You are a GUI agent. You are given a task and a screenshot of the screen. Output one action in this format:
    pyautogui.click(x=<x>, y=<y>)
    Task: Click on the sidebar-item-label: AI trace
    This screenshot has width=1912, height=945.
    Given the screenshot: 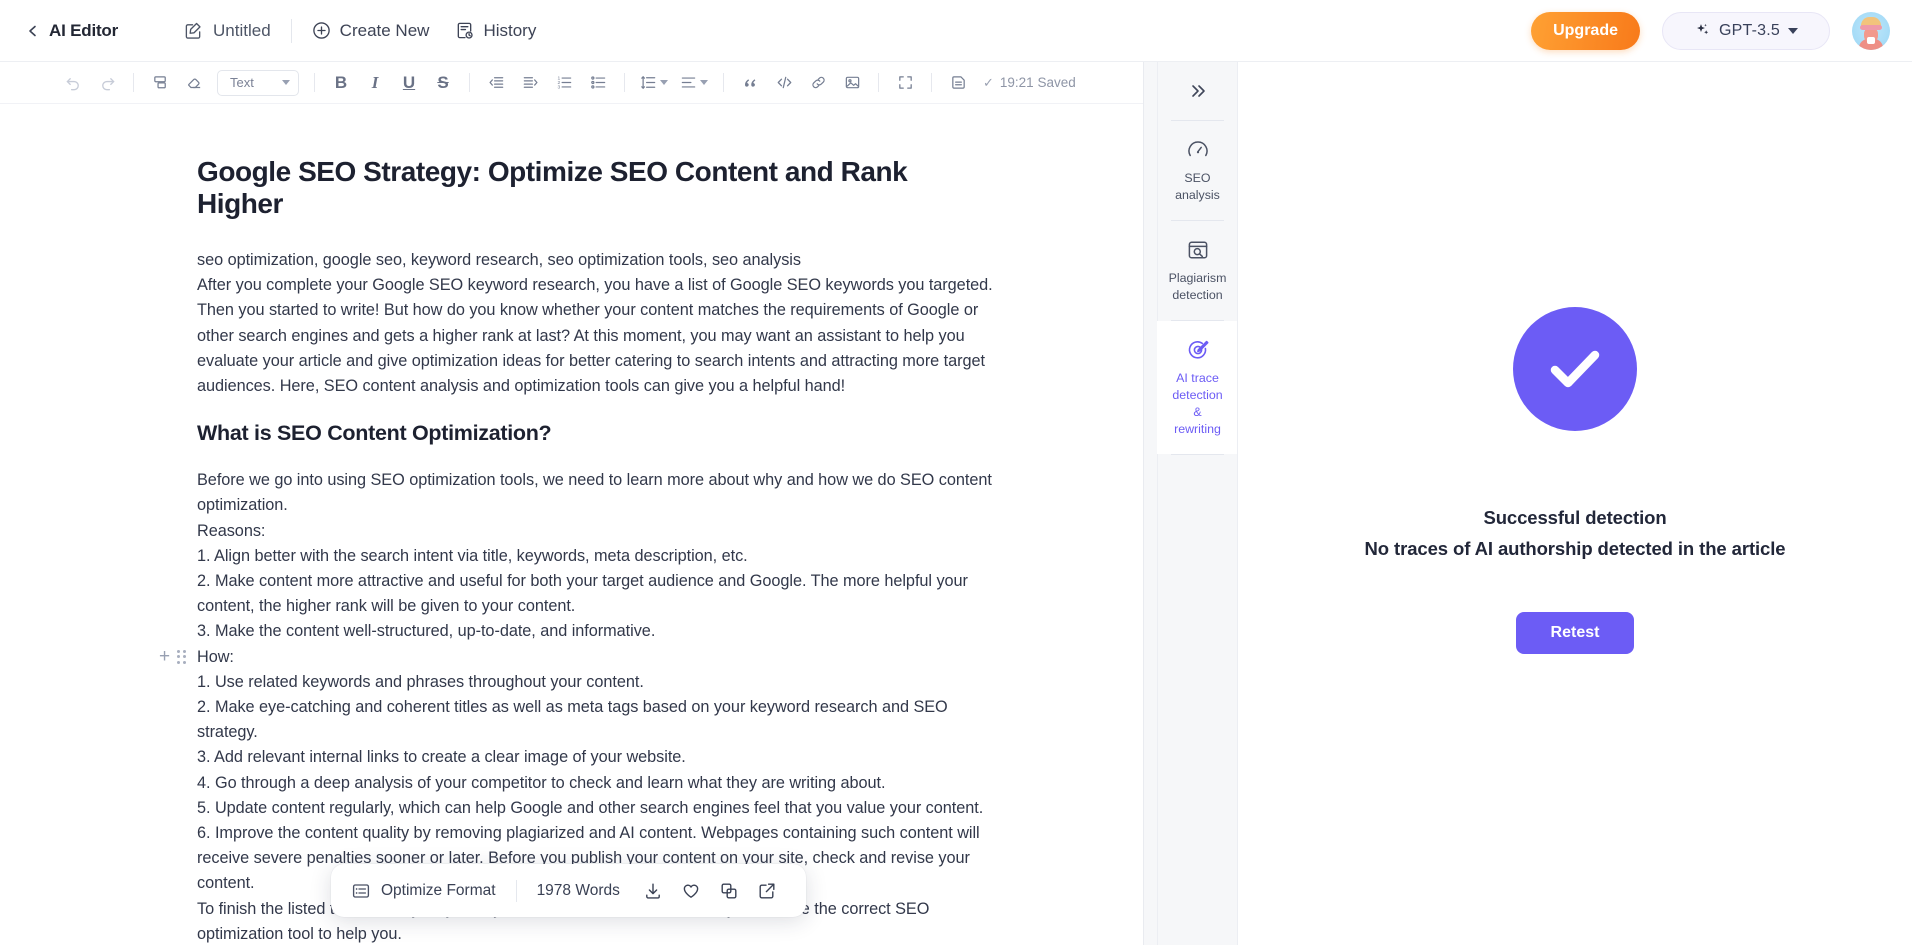 What is the action you would take?
    pyautogui.click(x=1197, y=378)
    